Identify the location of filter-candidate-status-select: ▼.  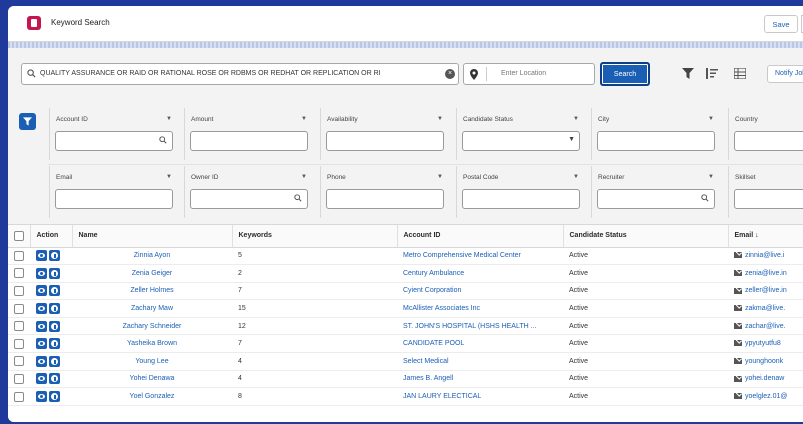
(521, 141).